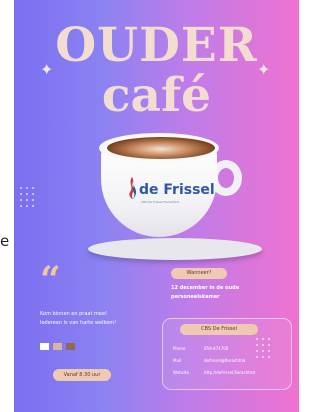 This screenshot has width=320, height=412. Describe the element at coordinates (82, 375) in the screenshot. I see `start-time-badge: Vanaf 8.30 uur` at that location.